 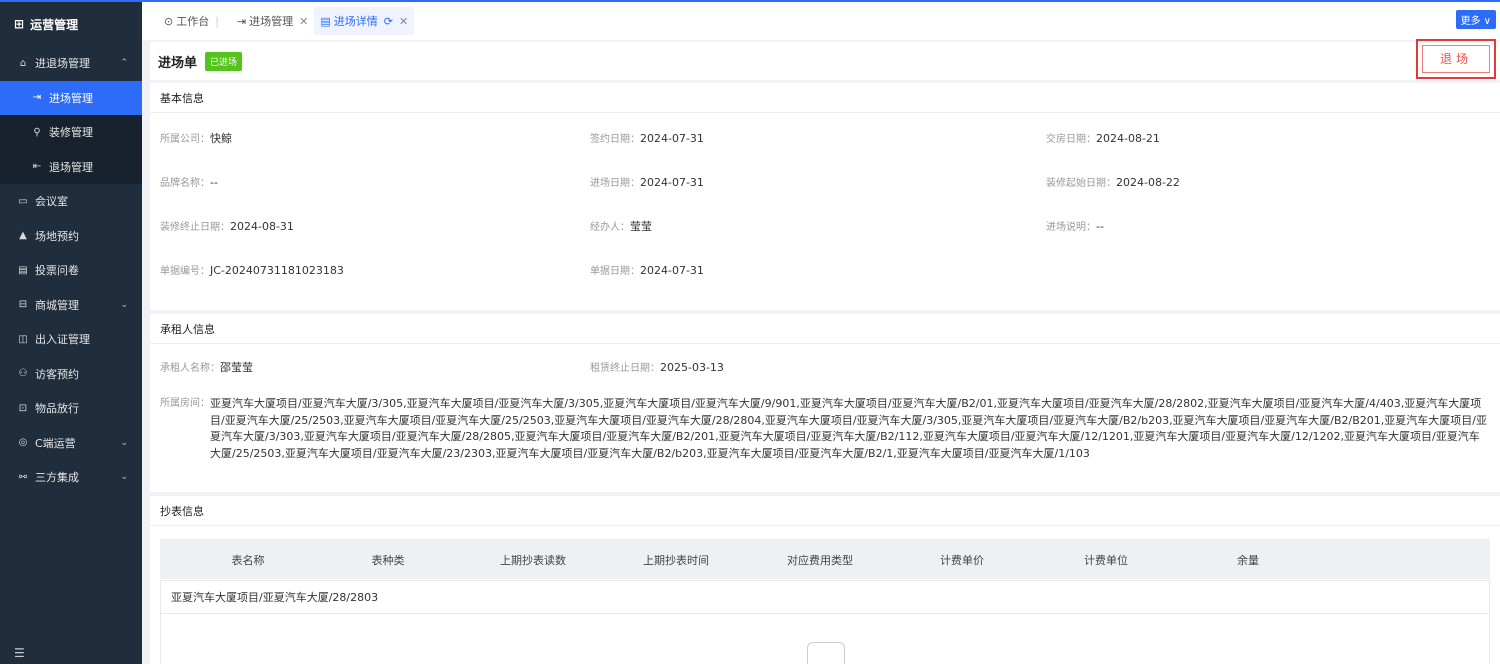 I want to click on sidebar-item-label: 商城管理, so click(x=57, y=305).